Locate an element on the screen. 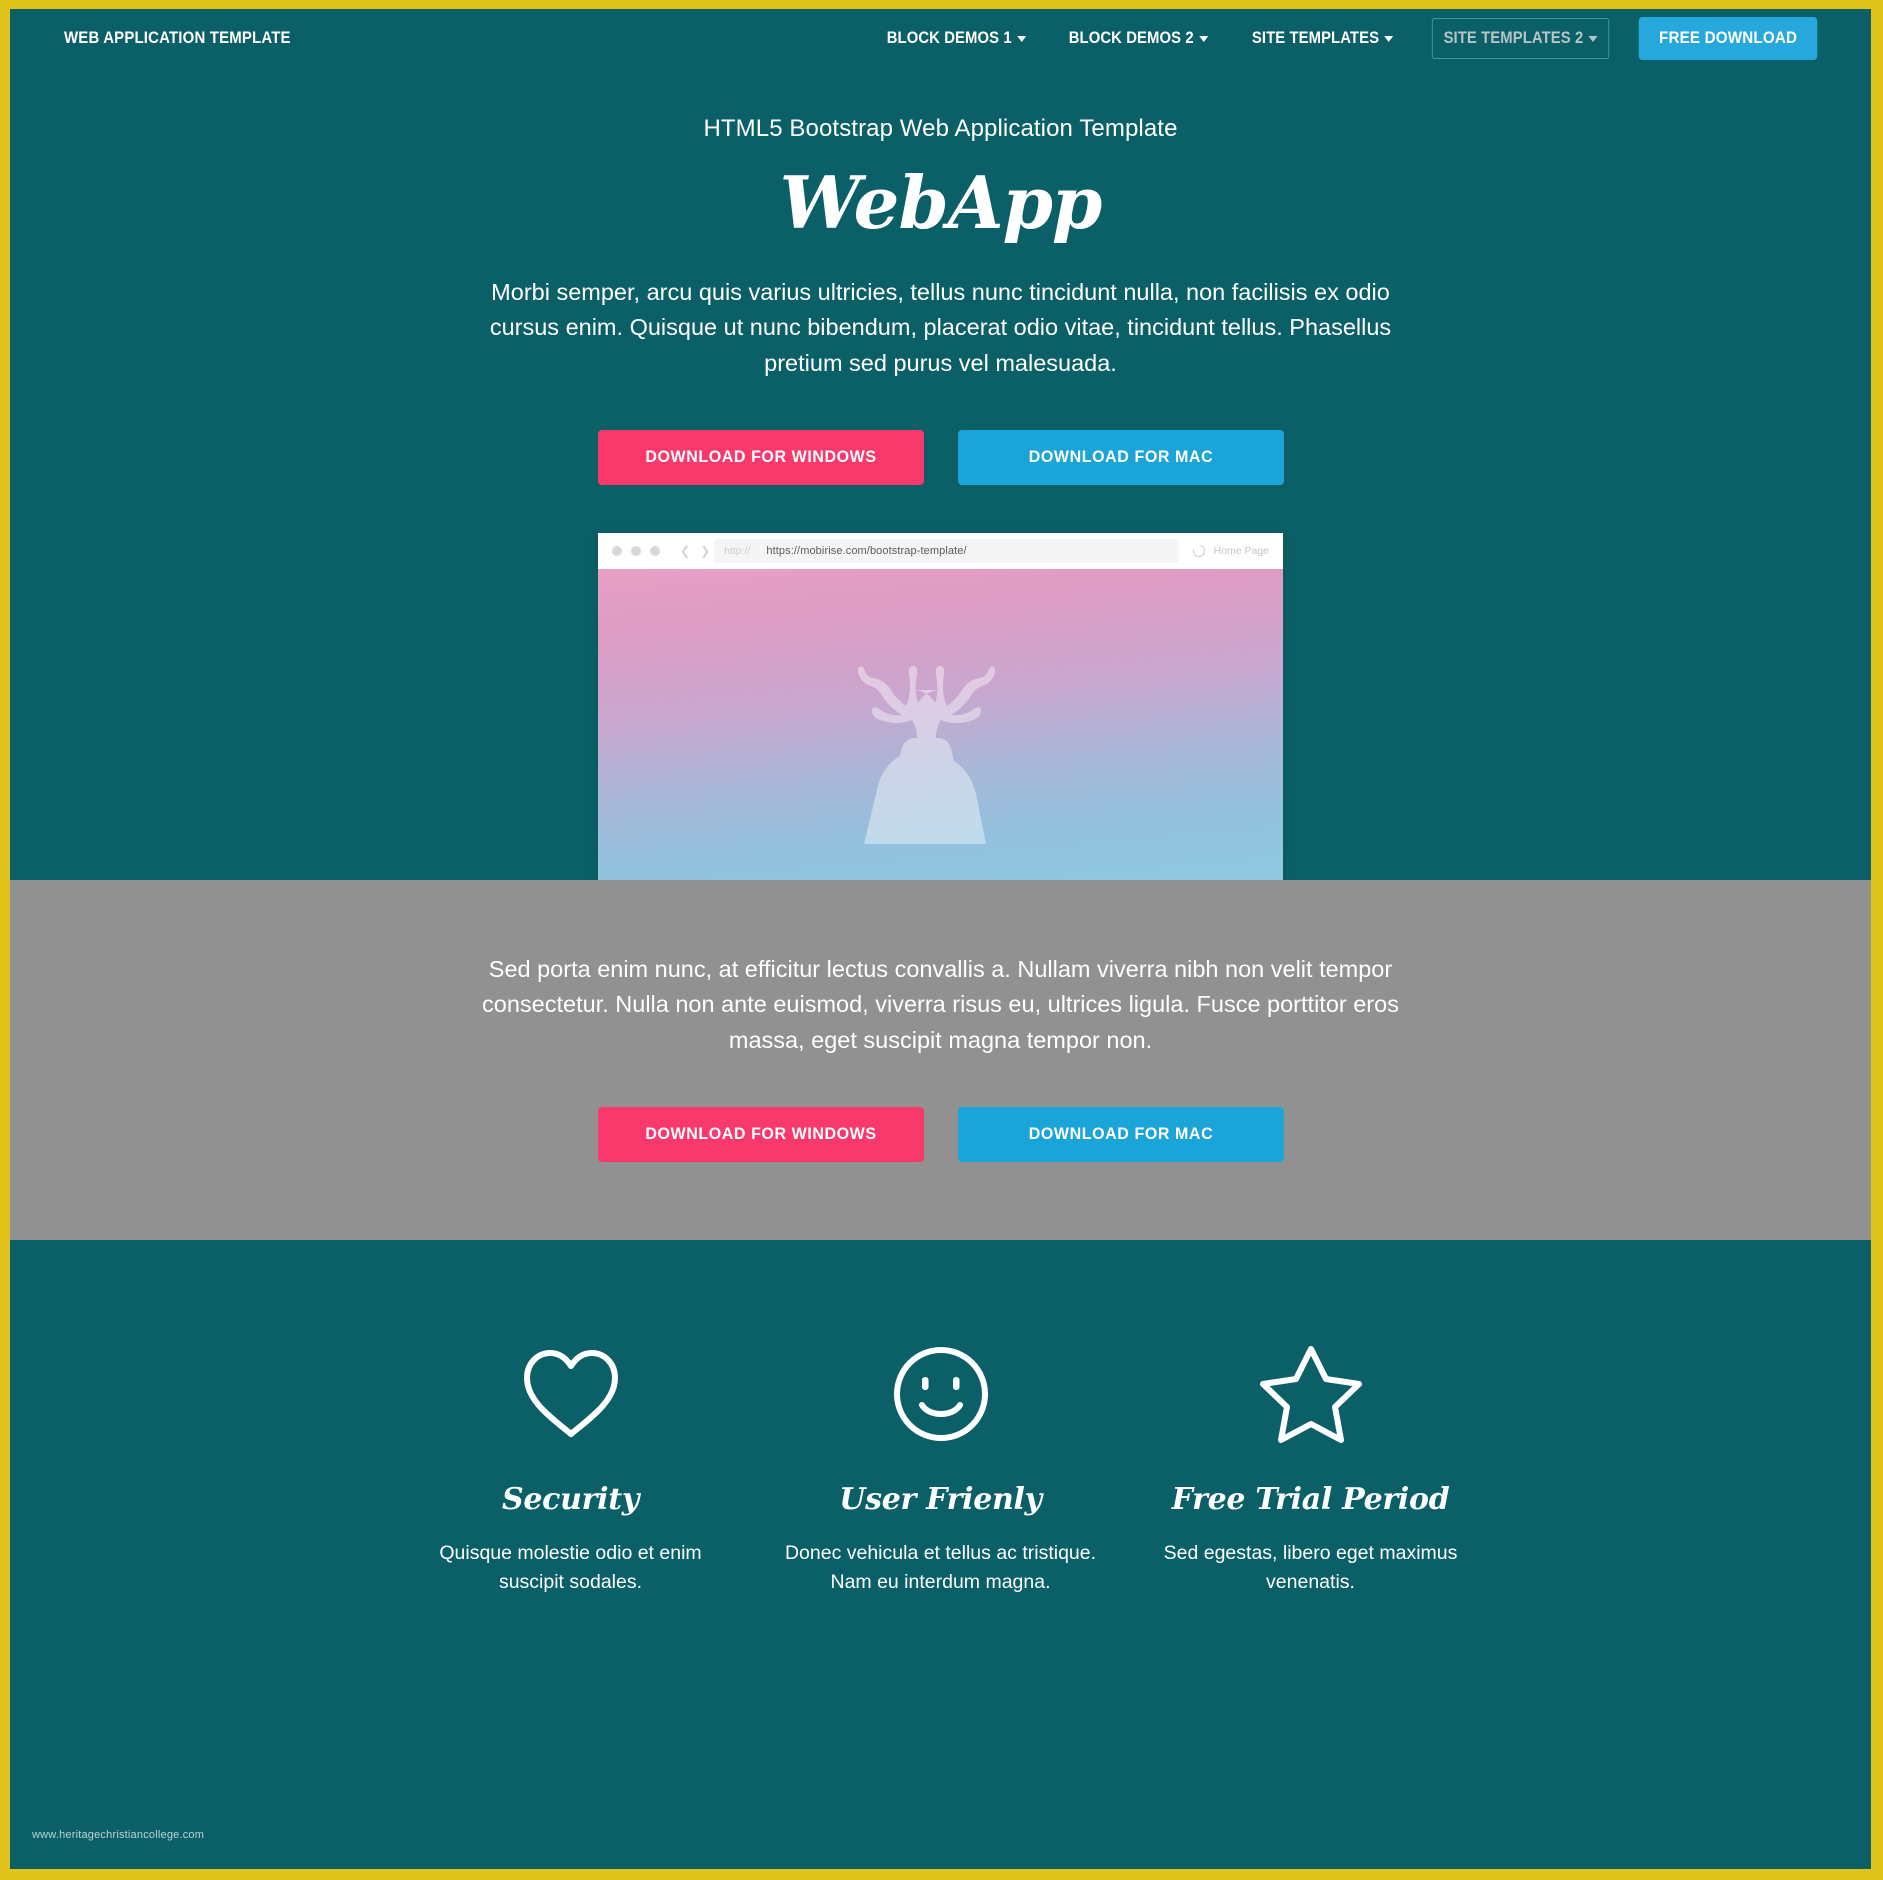 Image resolution: width=1883 pixels, height=1880 pixels. nav-item-site-templates: SITE TEMPLATES is located at coordinates (1322, 38).